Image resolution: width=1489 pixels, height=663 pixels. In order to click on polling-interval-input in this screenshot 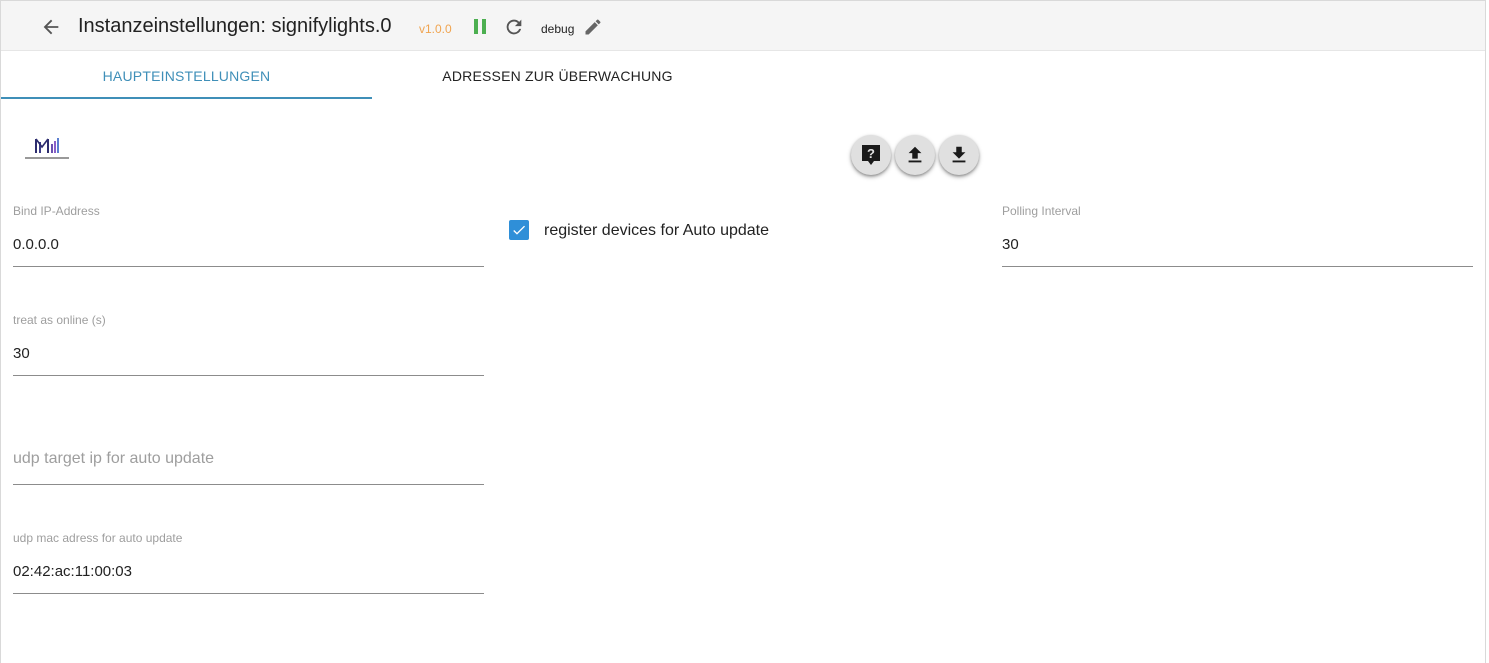, I will do `click(1237, 244)`.